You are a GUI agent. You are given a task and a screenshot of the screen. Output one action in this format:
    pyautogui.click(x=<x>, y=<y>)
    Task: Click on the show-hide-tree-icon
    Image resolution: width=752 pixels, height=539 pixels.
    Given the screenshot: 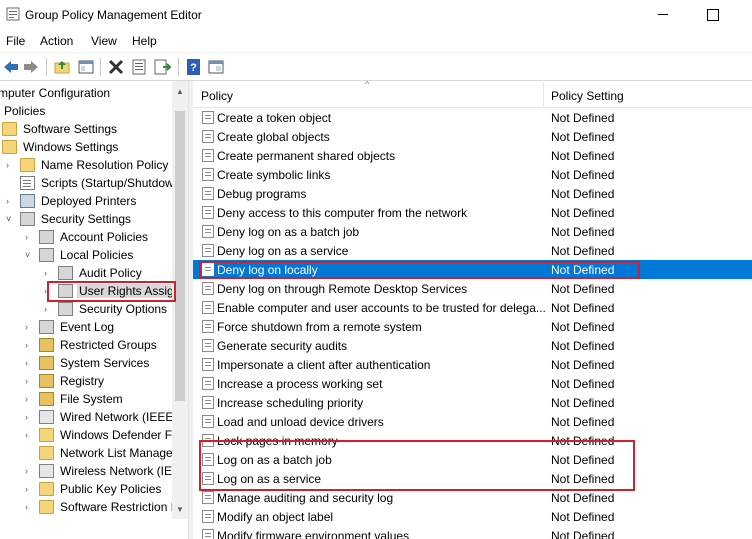 What is the action you would take?
    pyautogui.click(x=86, y=67)
    